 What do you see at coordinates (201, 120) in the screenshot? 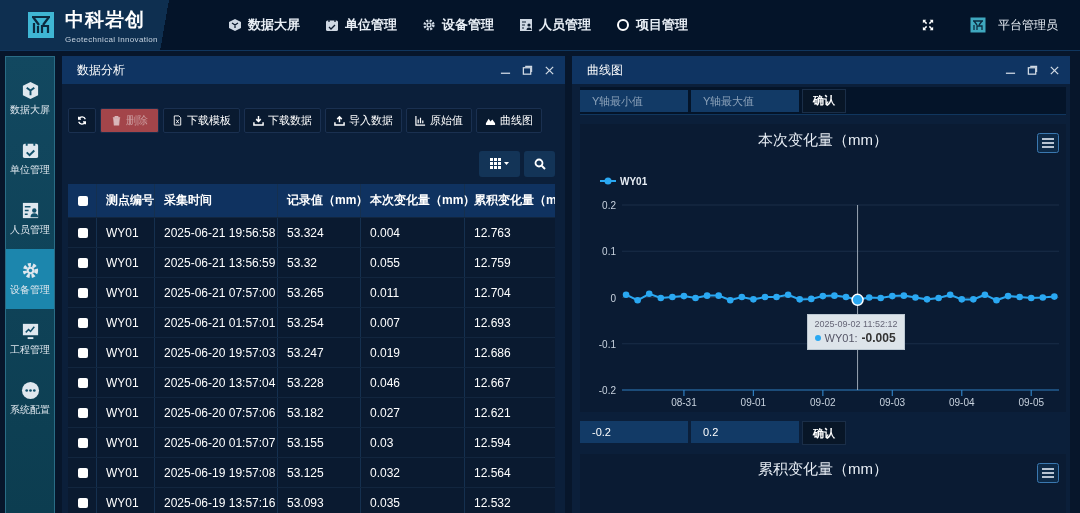
I see `toolbar-button: 下载模板` at bounding box center [201, 120].